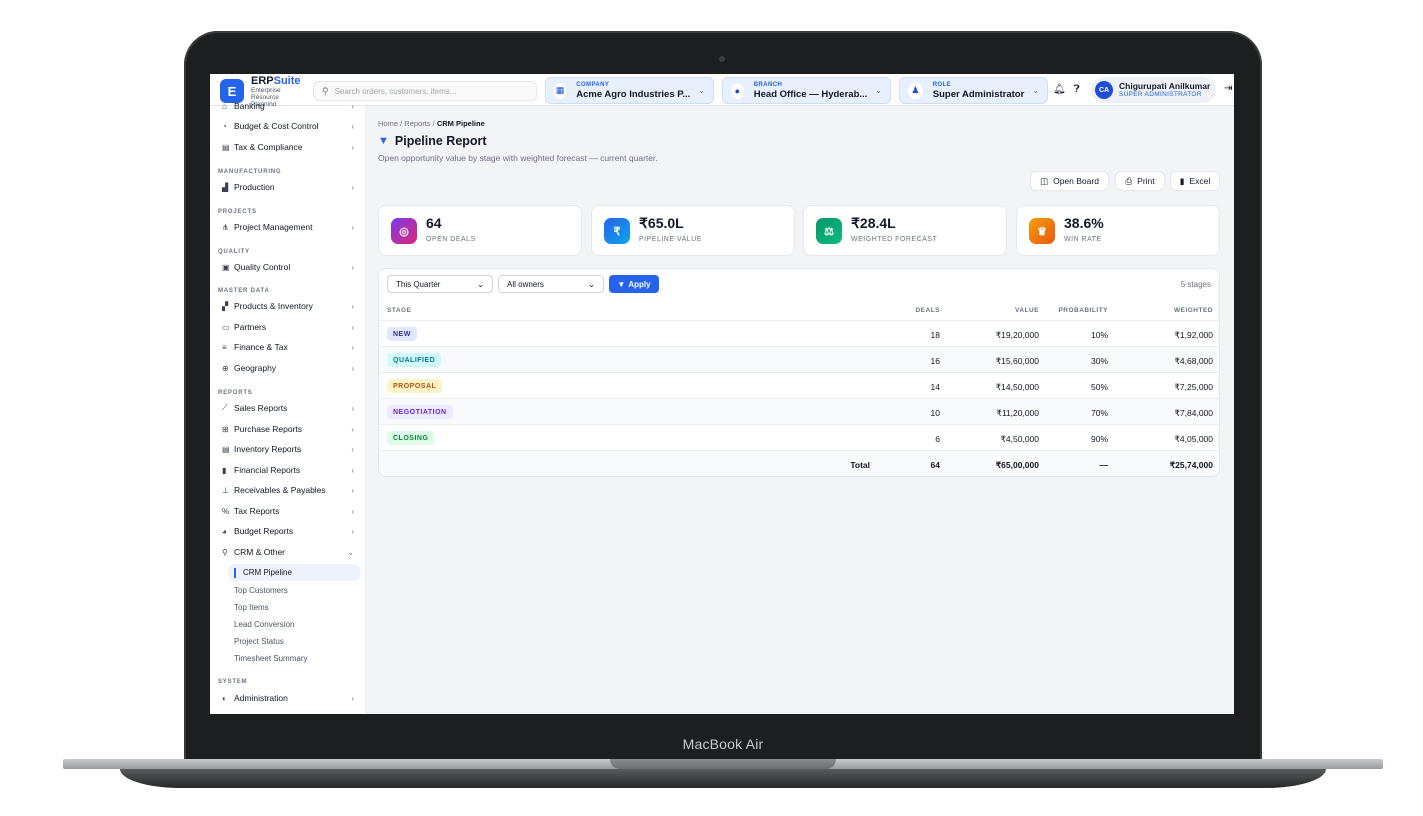 Image resolution: width=1423 pixels, height=816 pixels. I want to click on filter-icon: ▼, so click(621, 284).